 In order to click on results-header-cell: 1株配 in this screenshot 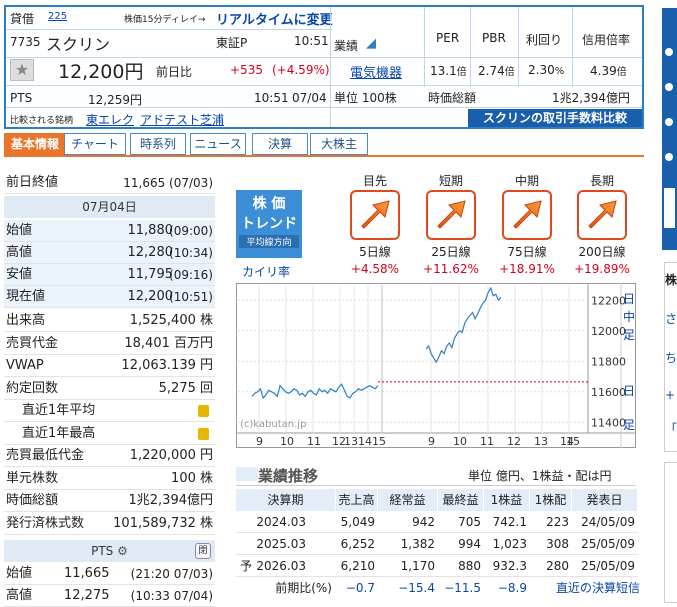, I will do `click(551, 500)`.